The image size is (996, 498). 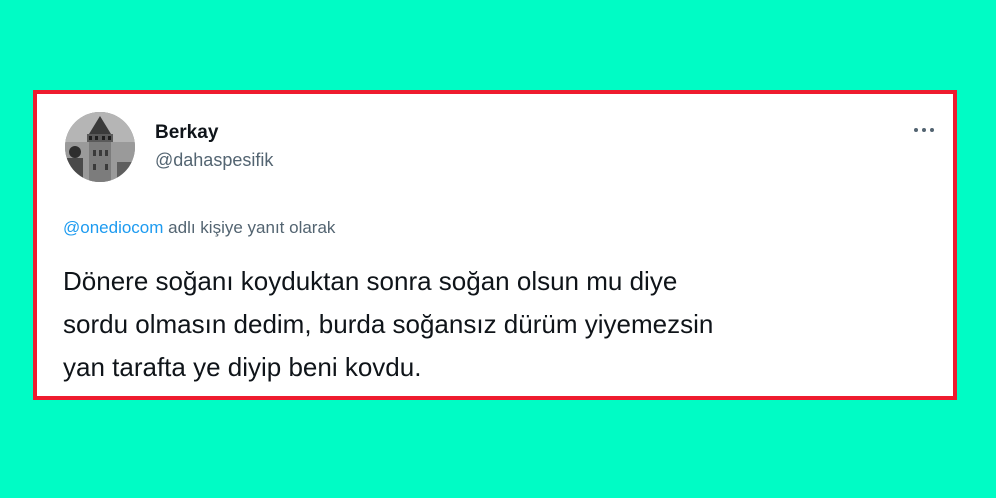 I want to click on galata-tower-avatar-icon, so click(x=100, y=147).